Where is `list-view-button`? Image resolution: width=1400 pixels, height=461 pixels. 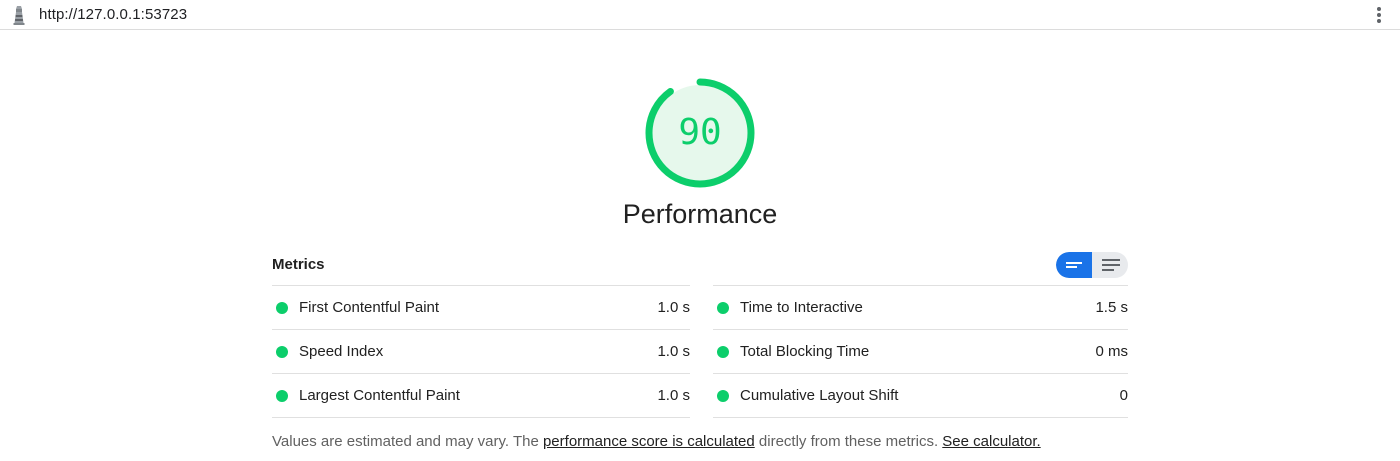
list-view-button is located at coordinates (1110, 265).